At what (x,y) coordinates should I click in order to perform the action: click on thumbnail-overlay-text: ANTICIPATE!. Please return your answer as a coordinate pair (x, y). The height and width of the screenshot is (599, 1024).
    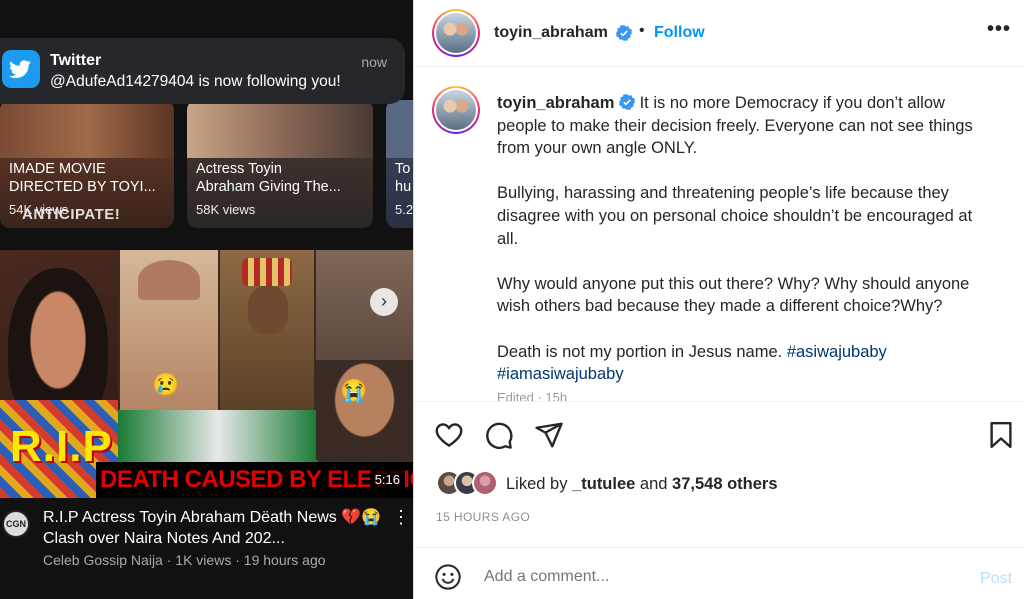
    Looking at the image, I should click on (71, 214).